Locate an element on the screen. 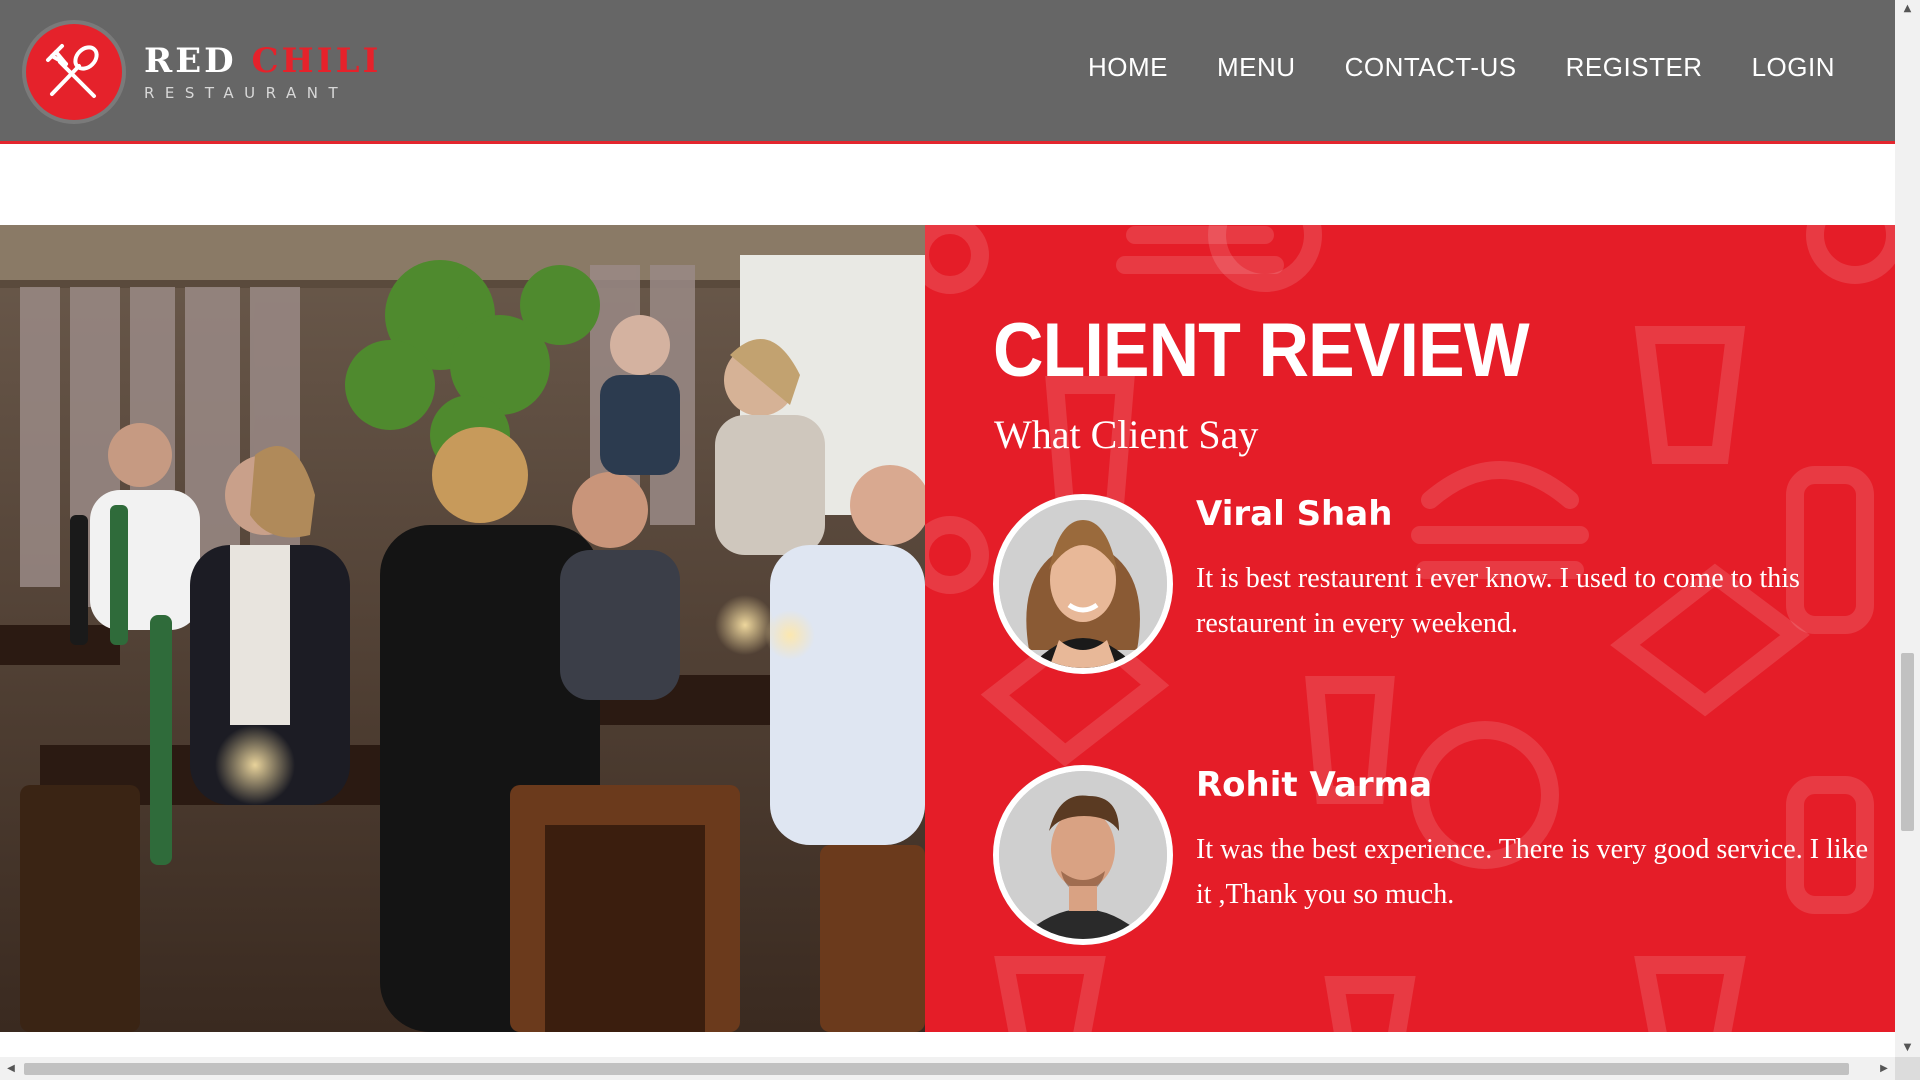  female-client-avatar is located at coordinates (1083, 584).